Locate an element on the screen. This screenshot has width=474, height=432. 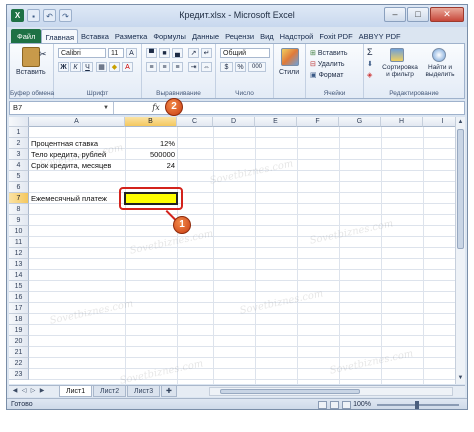
cut-icon: ✂ is located at coordinates (43, 54).